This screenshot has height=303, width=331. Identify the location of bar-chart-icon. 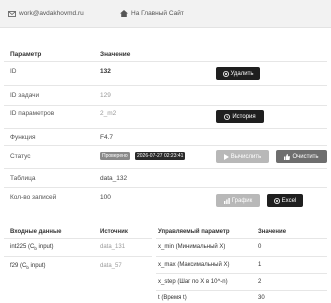
(226, 200).